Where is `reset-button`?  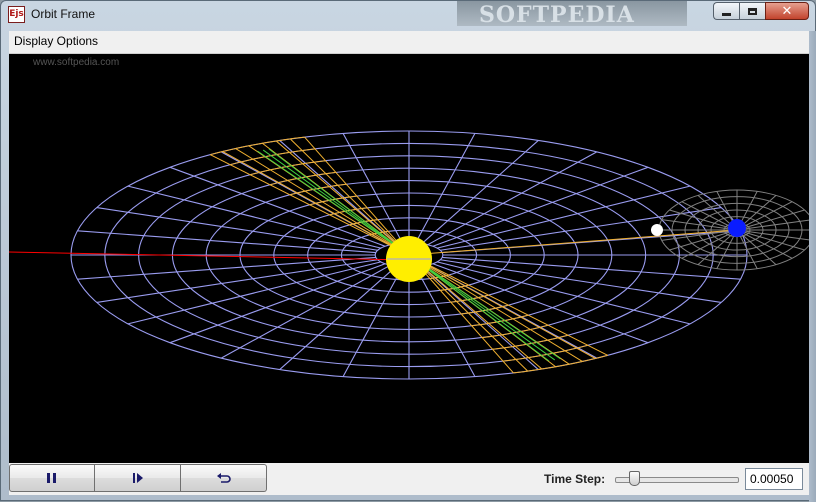
reset-button is located at coordinates (224, 478).